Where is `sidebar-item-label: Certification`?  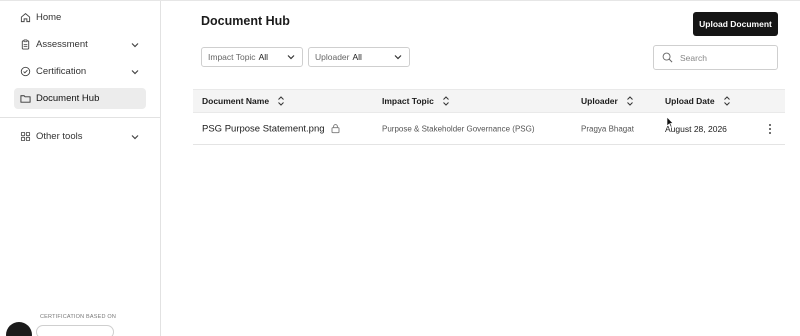 sidebar-item-label: Certification is located at coordinates (61, 71).